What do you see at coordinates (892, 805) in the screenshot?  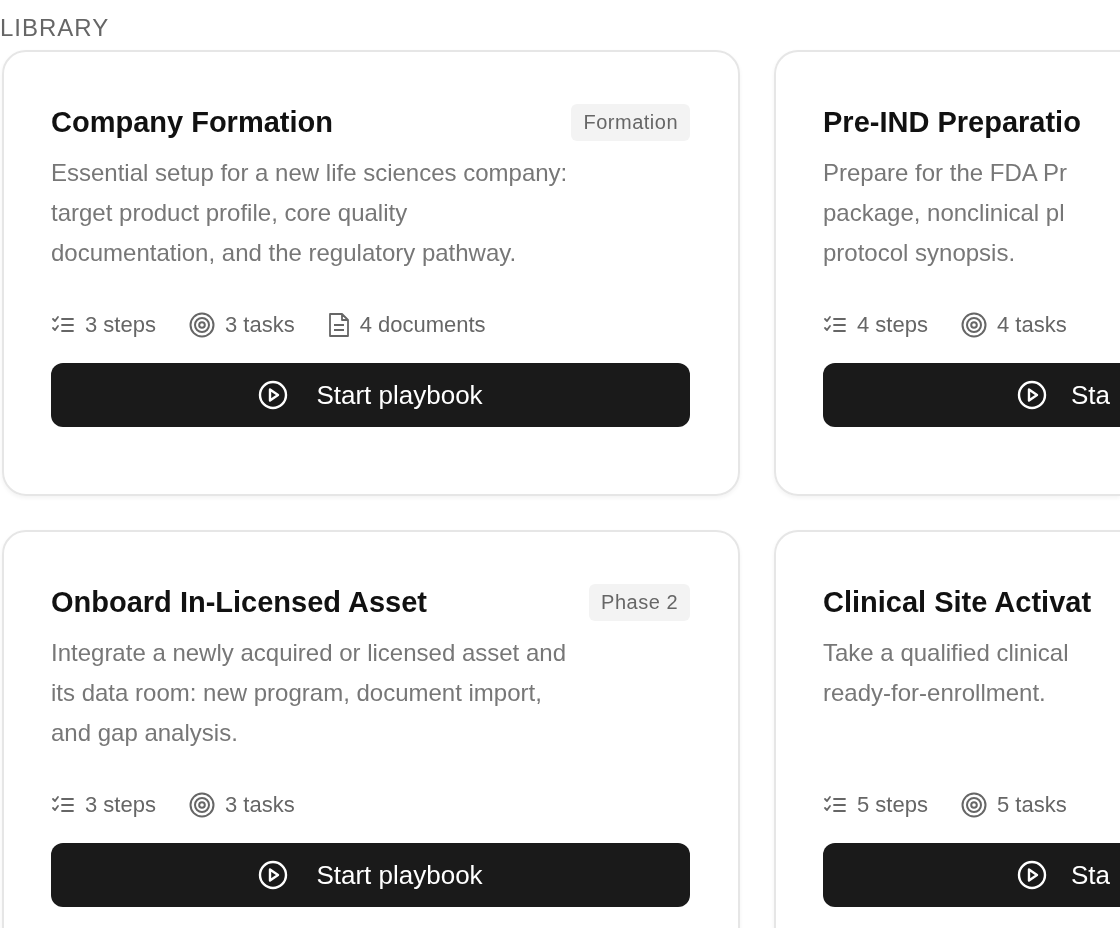 I see `stat-label: 5 steps` at bounding box center [892, 805].